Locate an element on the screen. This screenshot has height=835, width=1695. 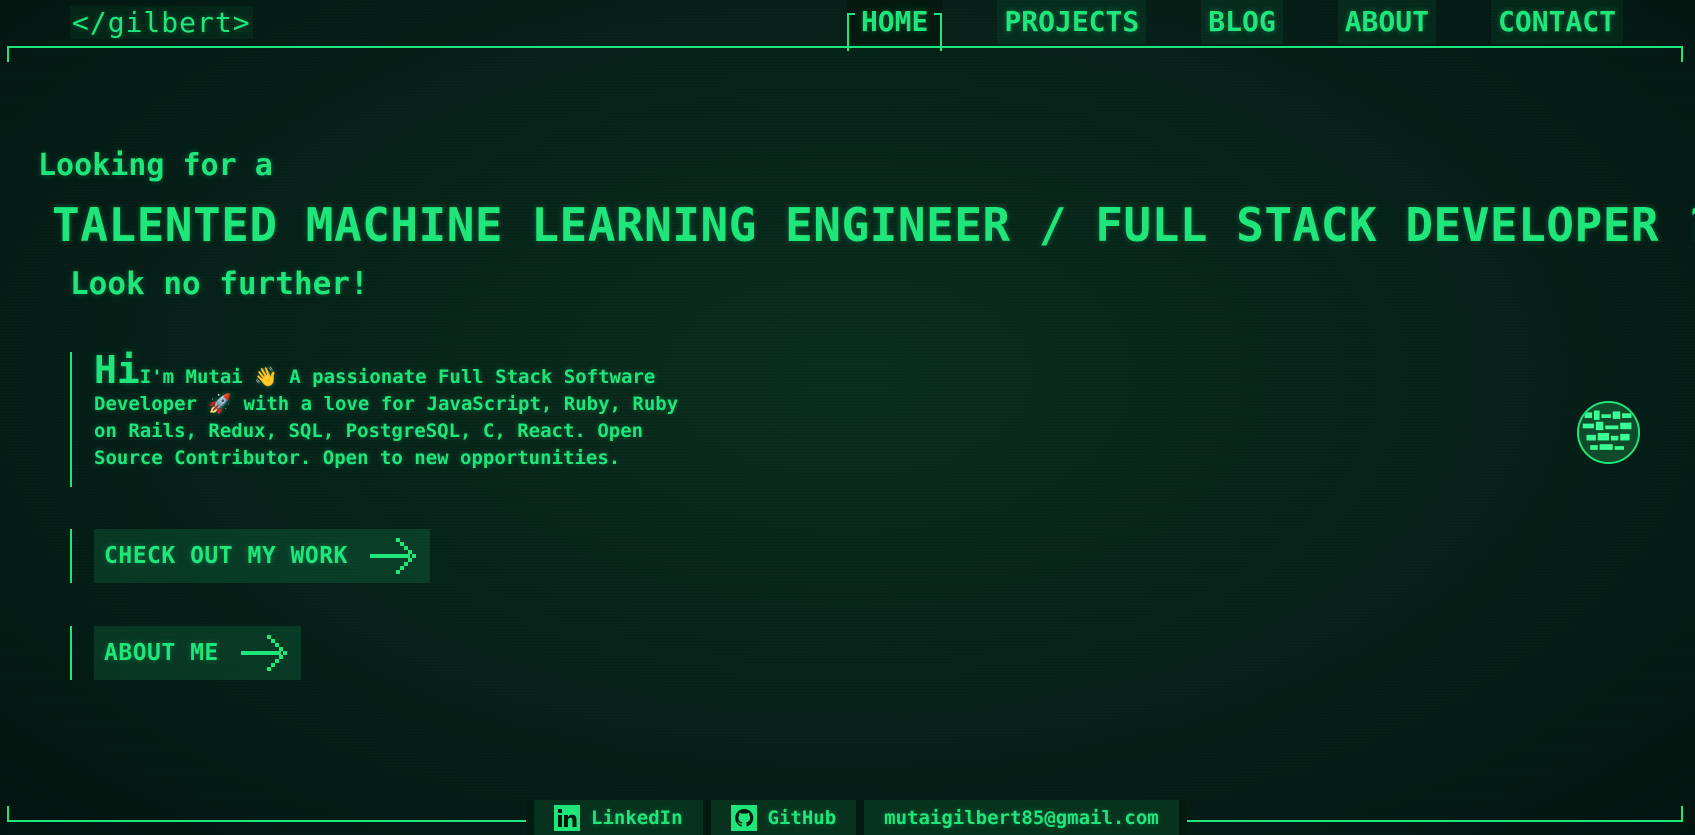
github-label: GitHub is located at coordinates (802, 817).